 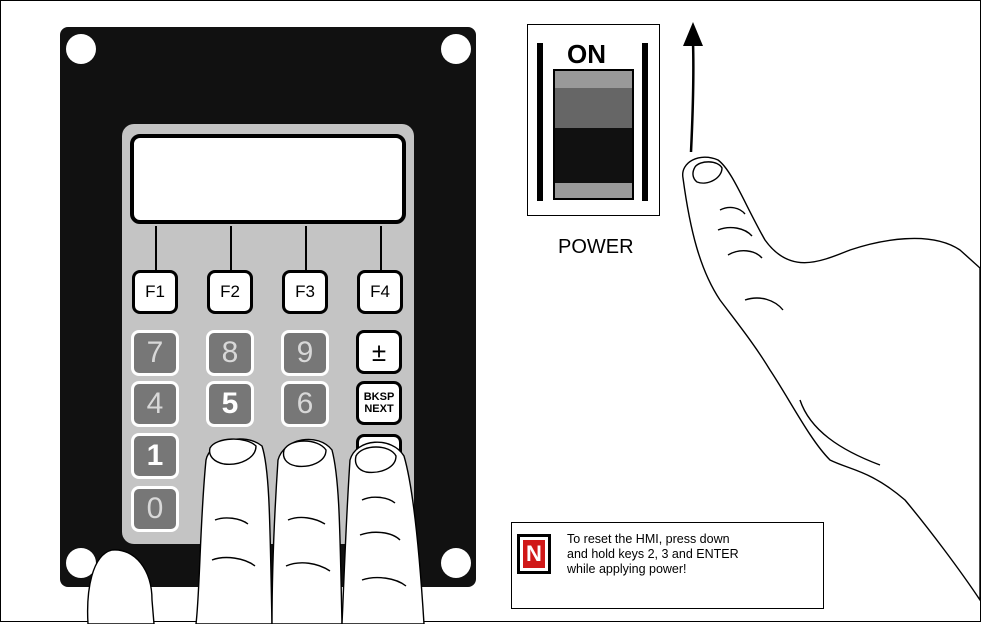 What do you see at coordinates (592, 122) in the screenshot?
I see `power-switch-rocker` at bounding box center [592, 122].